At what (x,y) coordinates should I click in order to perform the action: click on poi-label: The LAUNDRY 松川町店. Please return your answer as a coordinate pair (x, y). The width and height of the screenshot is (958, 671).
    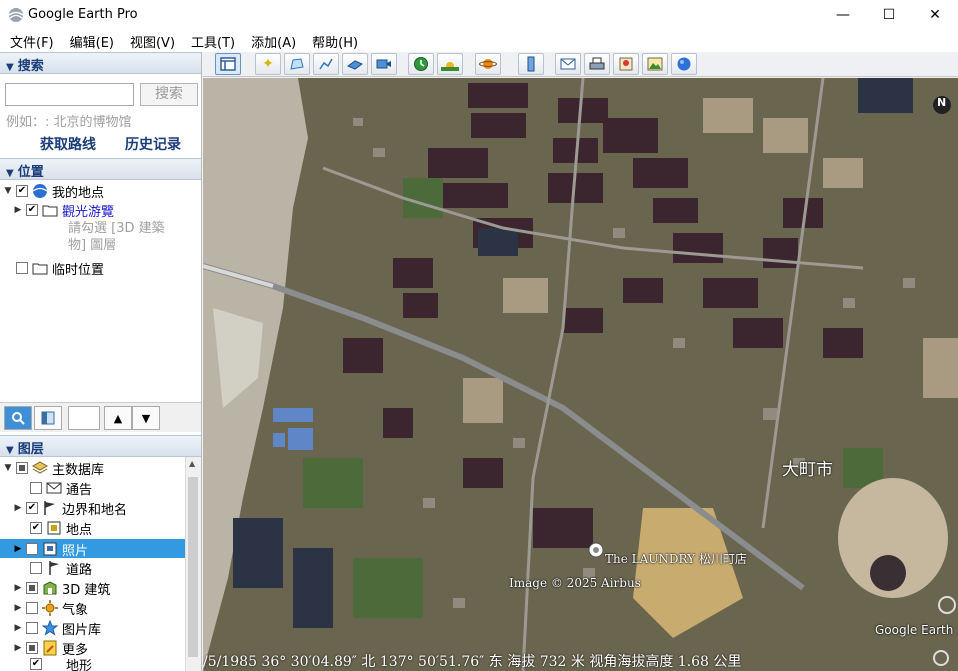
    Looking at the image, I should click on (676, 558).